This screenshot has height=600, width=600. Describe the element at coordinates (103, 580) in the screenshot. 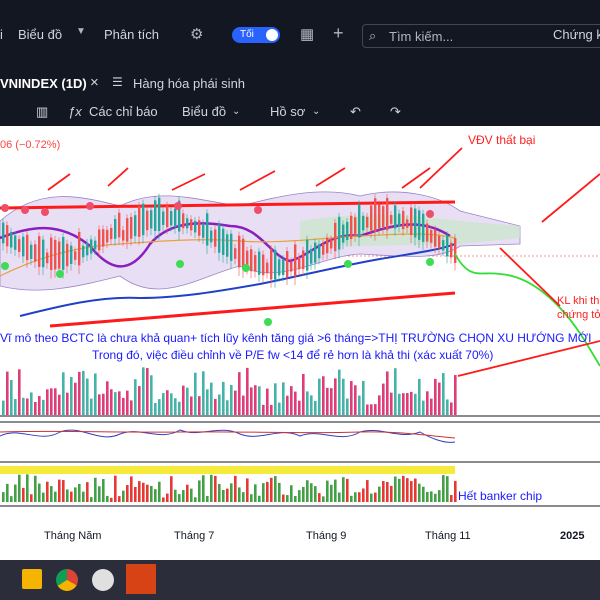

I see `paint-icon` at that location.